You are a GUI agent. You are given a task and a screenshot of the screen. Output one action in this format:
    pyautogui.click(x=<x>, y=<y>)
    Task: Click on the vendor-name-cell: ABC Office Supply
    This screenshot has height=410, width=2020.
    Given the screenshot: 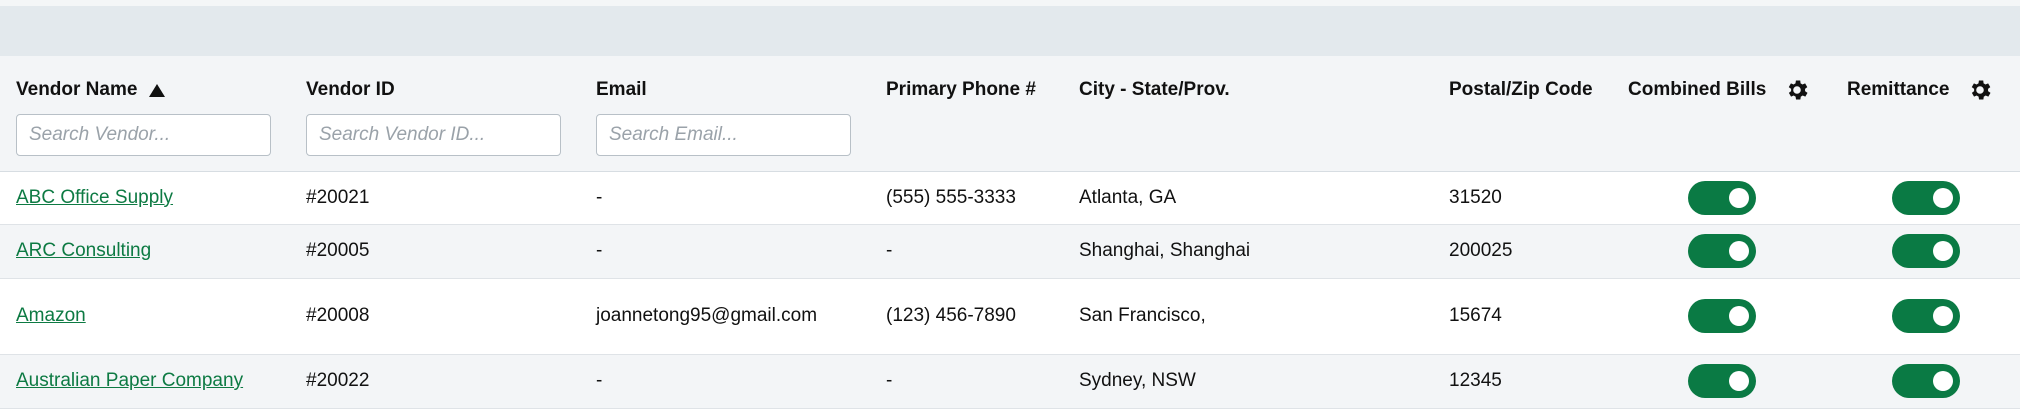 What is the action you would take?
    pyautogui.click(x=145, y=198)
    